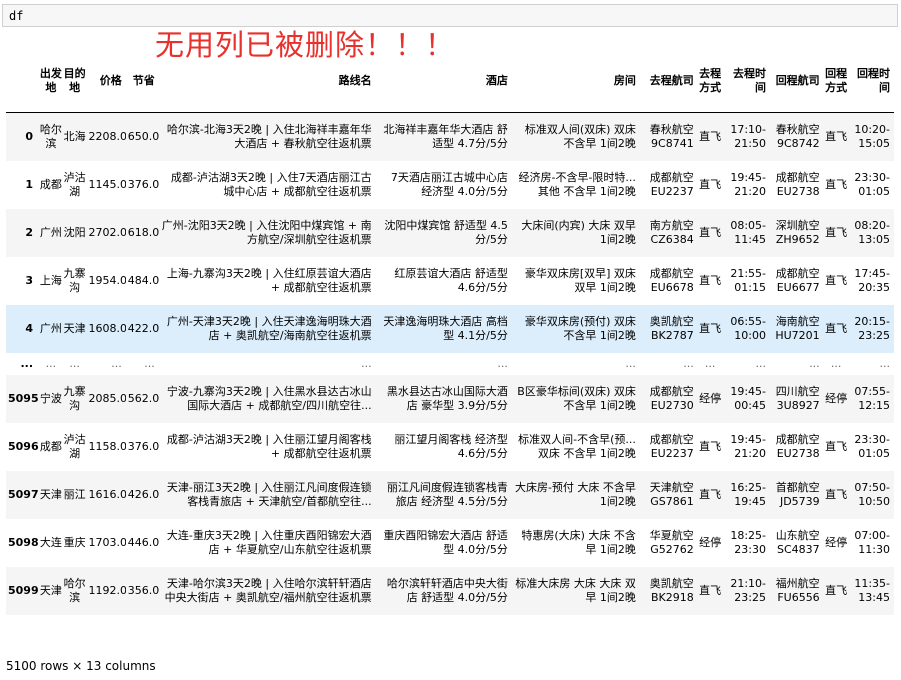  Describe the element at coordinates (797, 329) in the screenshot. I see `table-cell: 海南航空 HU7201` at that location.